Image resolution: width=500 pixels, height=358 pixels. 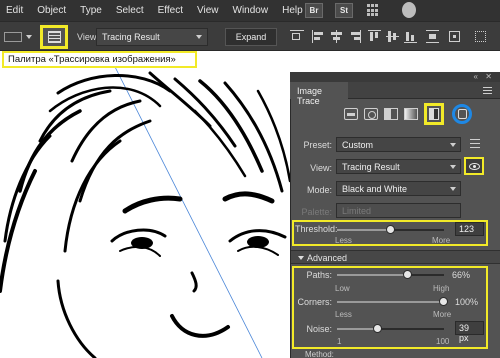 What do you see at coordinates (391, 114) in the screenshot?
I see `low-color-icon` at bounding box center [391, 114].